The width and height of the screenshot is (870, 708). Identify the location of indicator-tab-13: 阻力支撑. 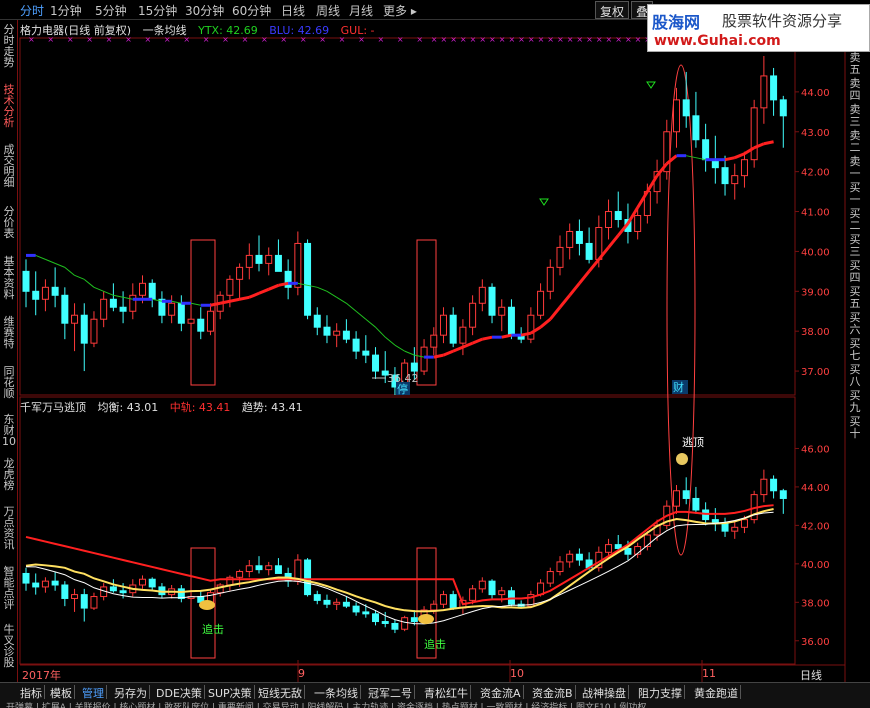
(660, 692).